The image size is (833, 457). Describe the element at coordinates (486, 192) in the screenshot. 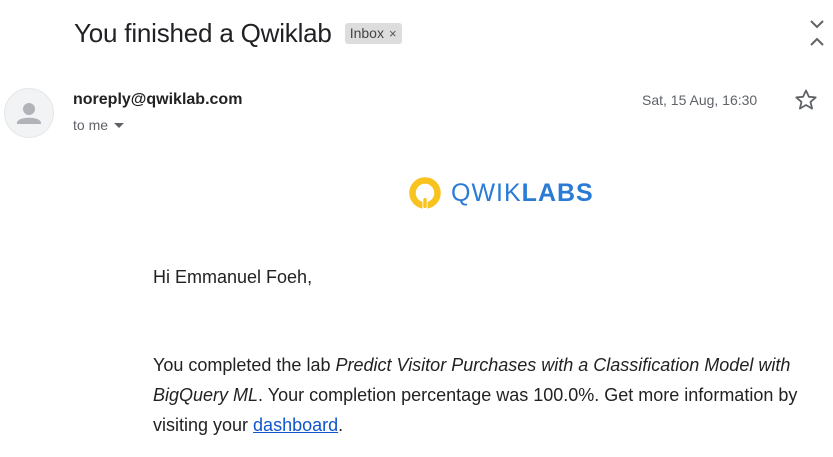

I see `logo-wordmark-part1: QWIK` at that location.